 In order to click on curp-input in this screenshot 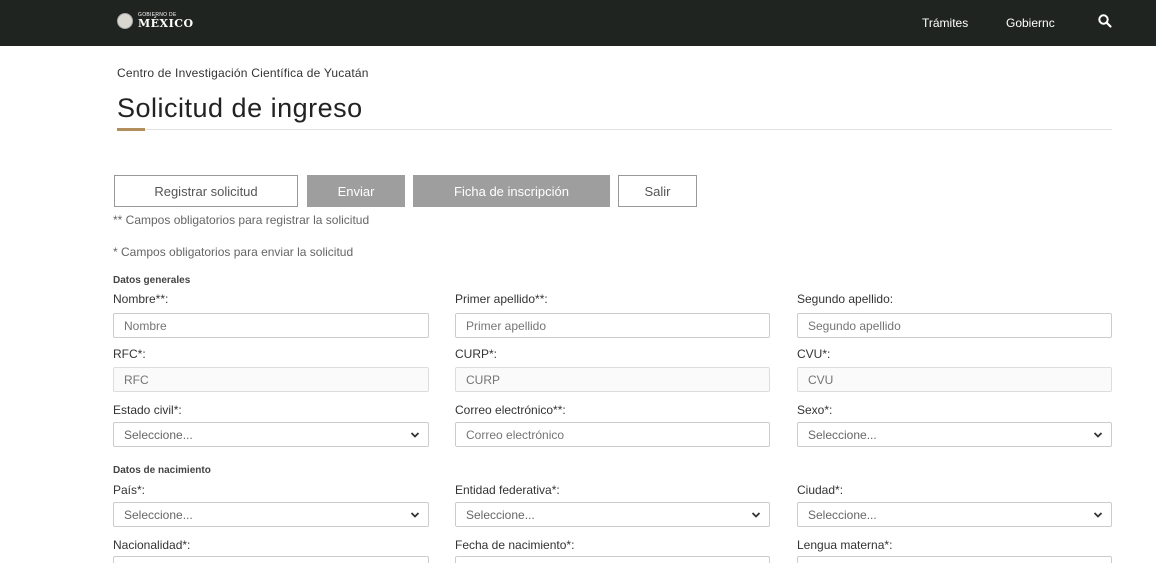, I will do `click(612, 379)`.